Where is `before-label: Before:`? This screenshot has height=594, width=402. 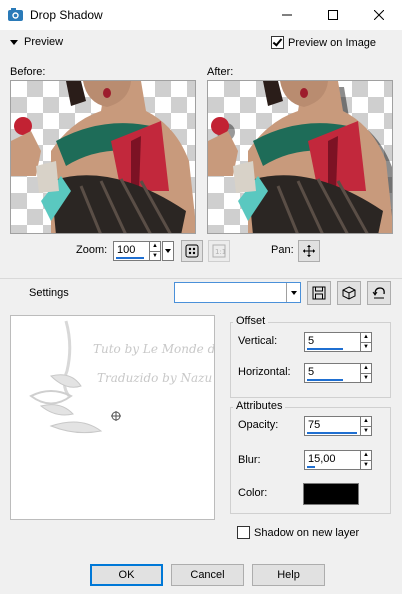 before-label: Before: is located at coordinates (28, 72).